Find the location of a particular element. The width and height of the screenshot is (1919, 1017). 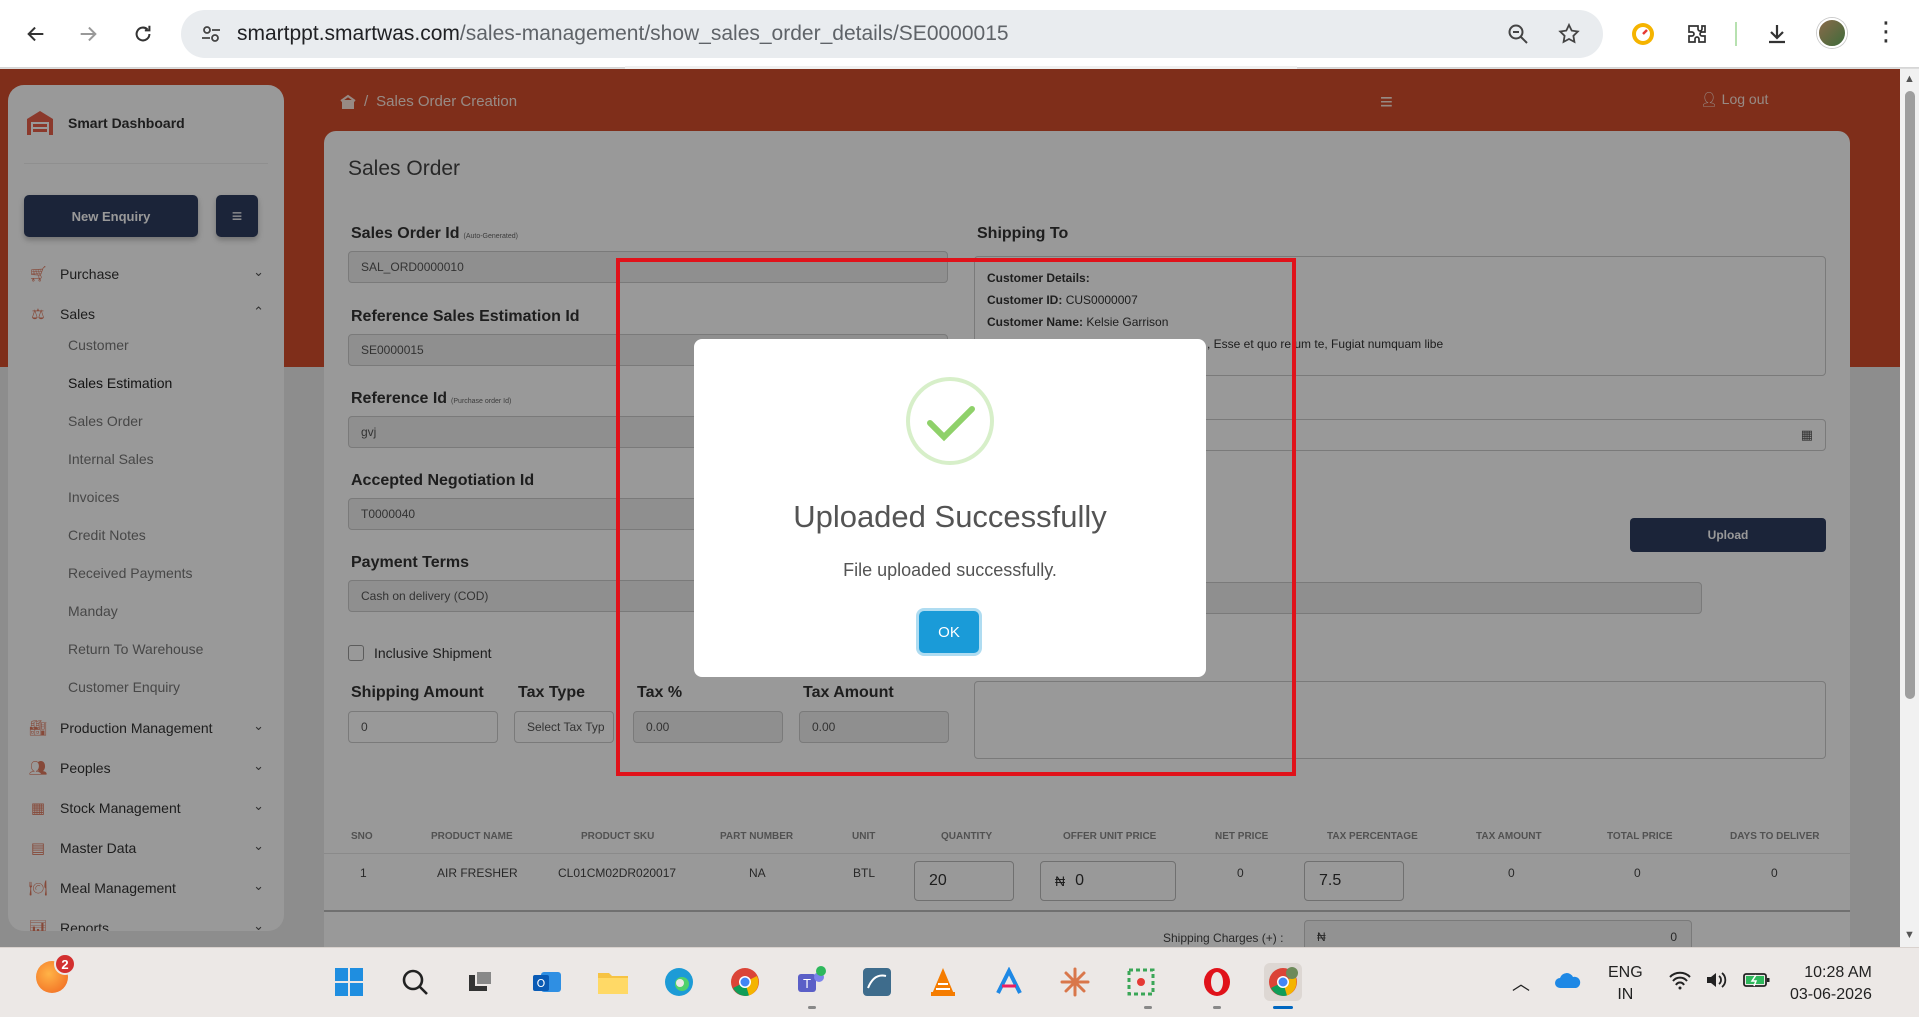

widgets-icon: 2 is located at coordinates (56, 973).